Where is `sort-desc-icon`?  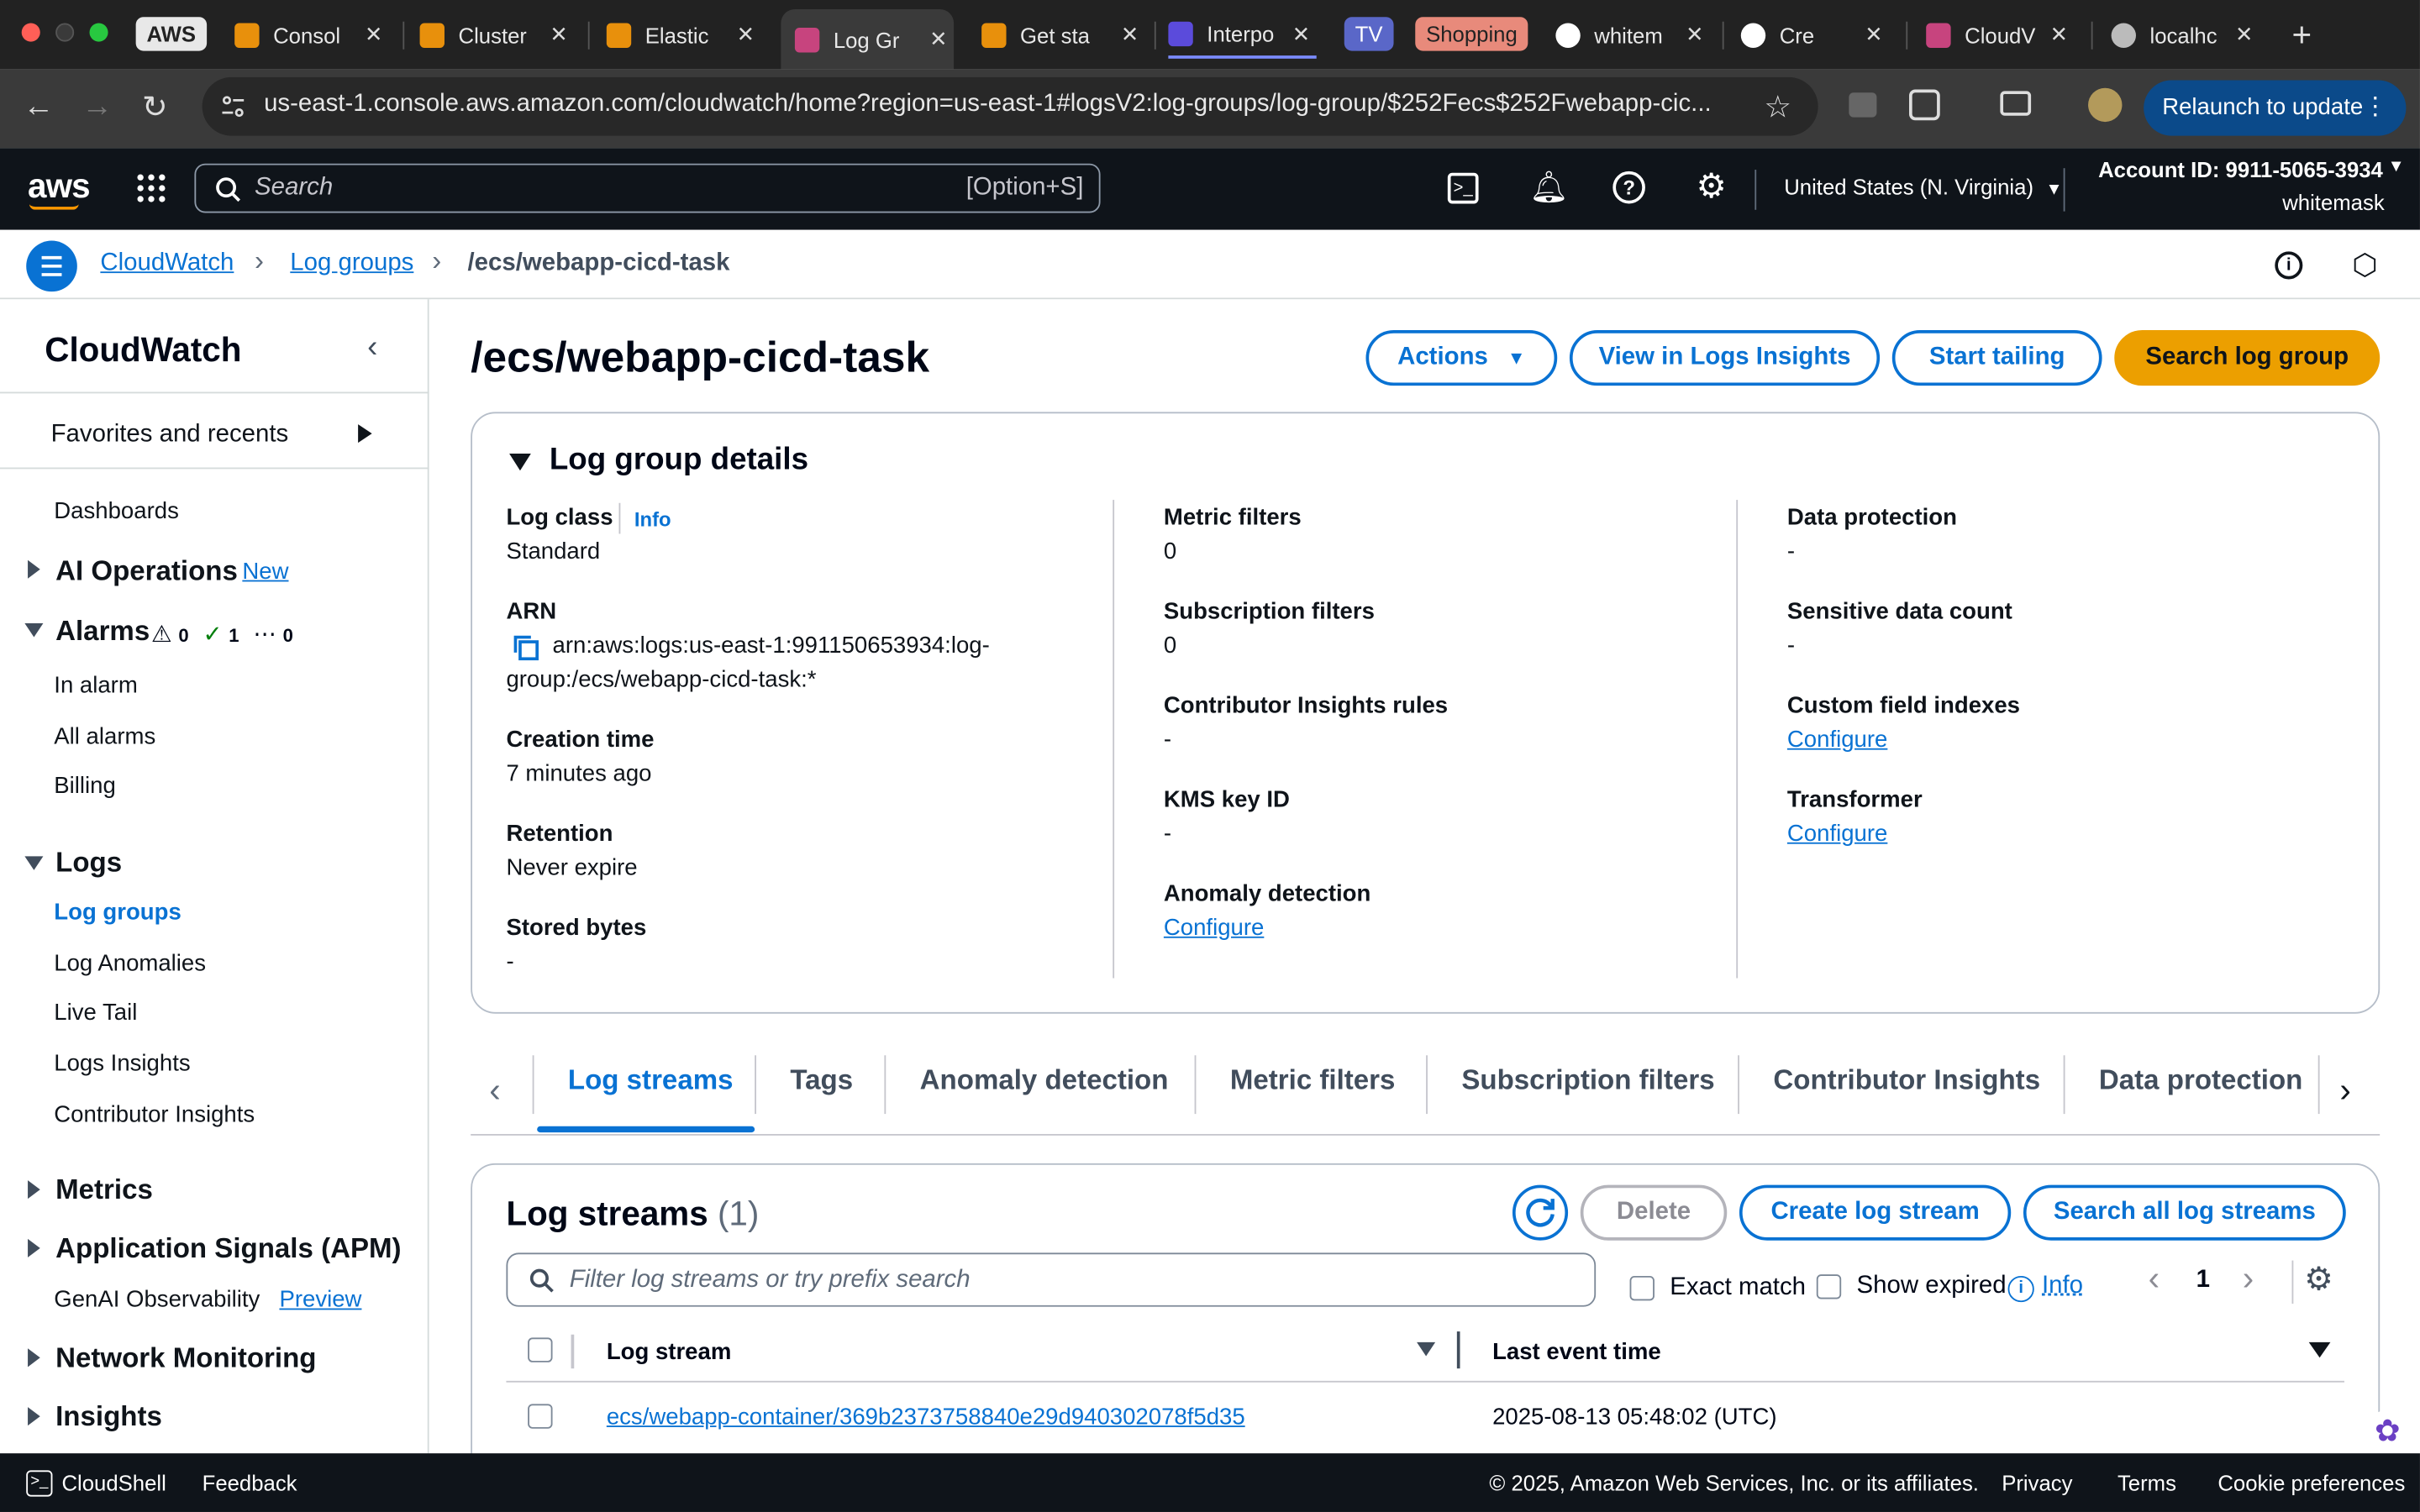 sort-desc-icon is located at coordinates (2320, 1349).